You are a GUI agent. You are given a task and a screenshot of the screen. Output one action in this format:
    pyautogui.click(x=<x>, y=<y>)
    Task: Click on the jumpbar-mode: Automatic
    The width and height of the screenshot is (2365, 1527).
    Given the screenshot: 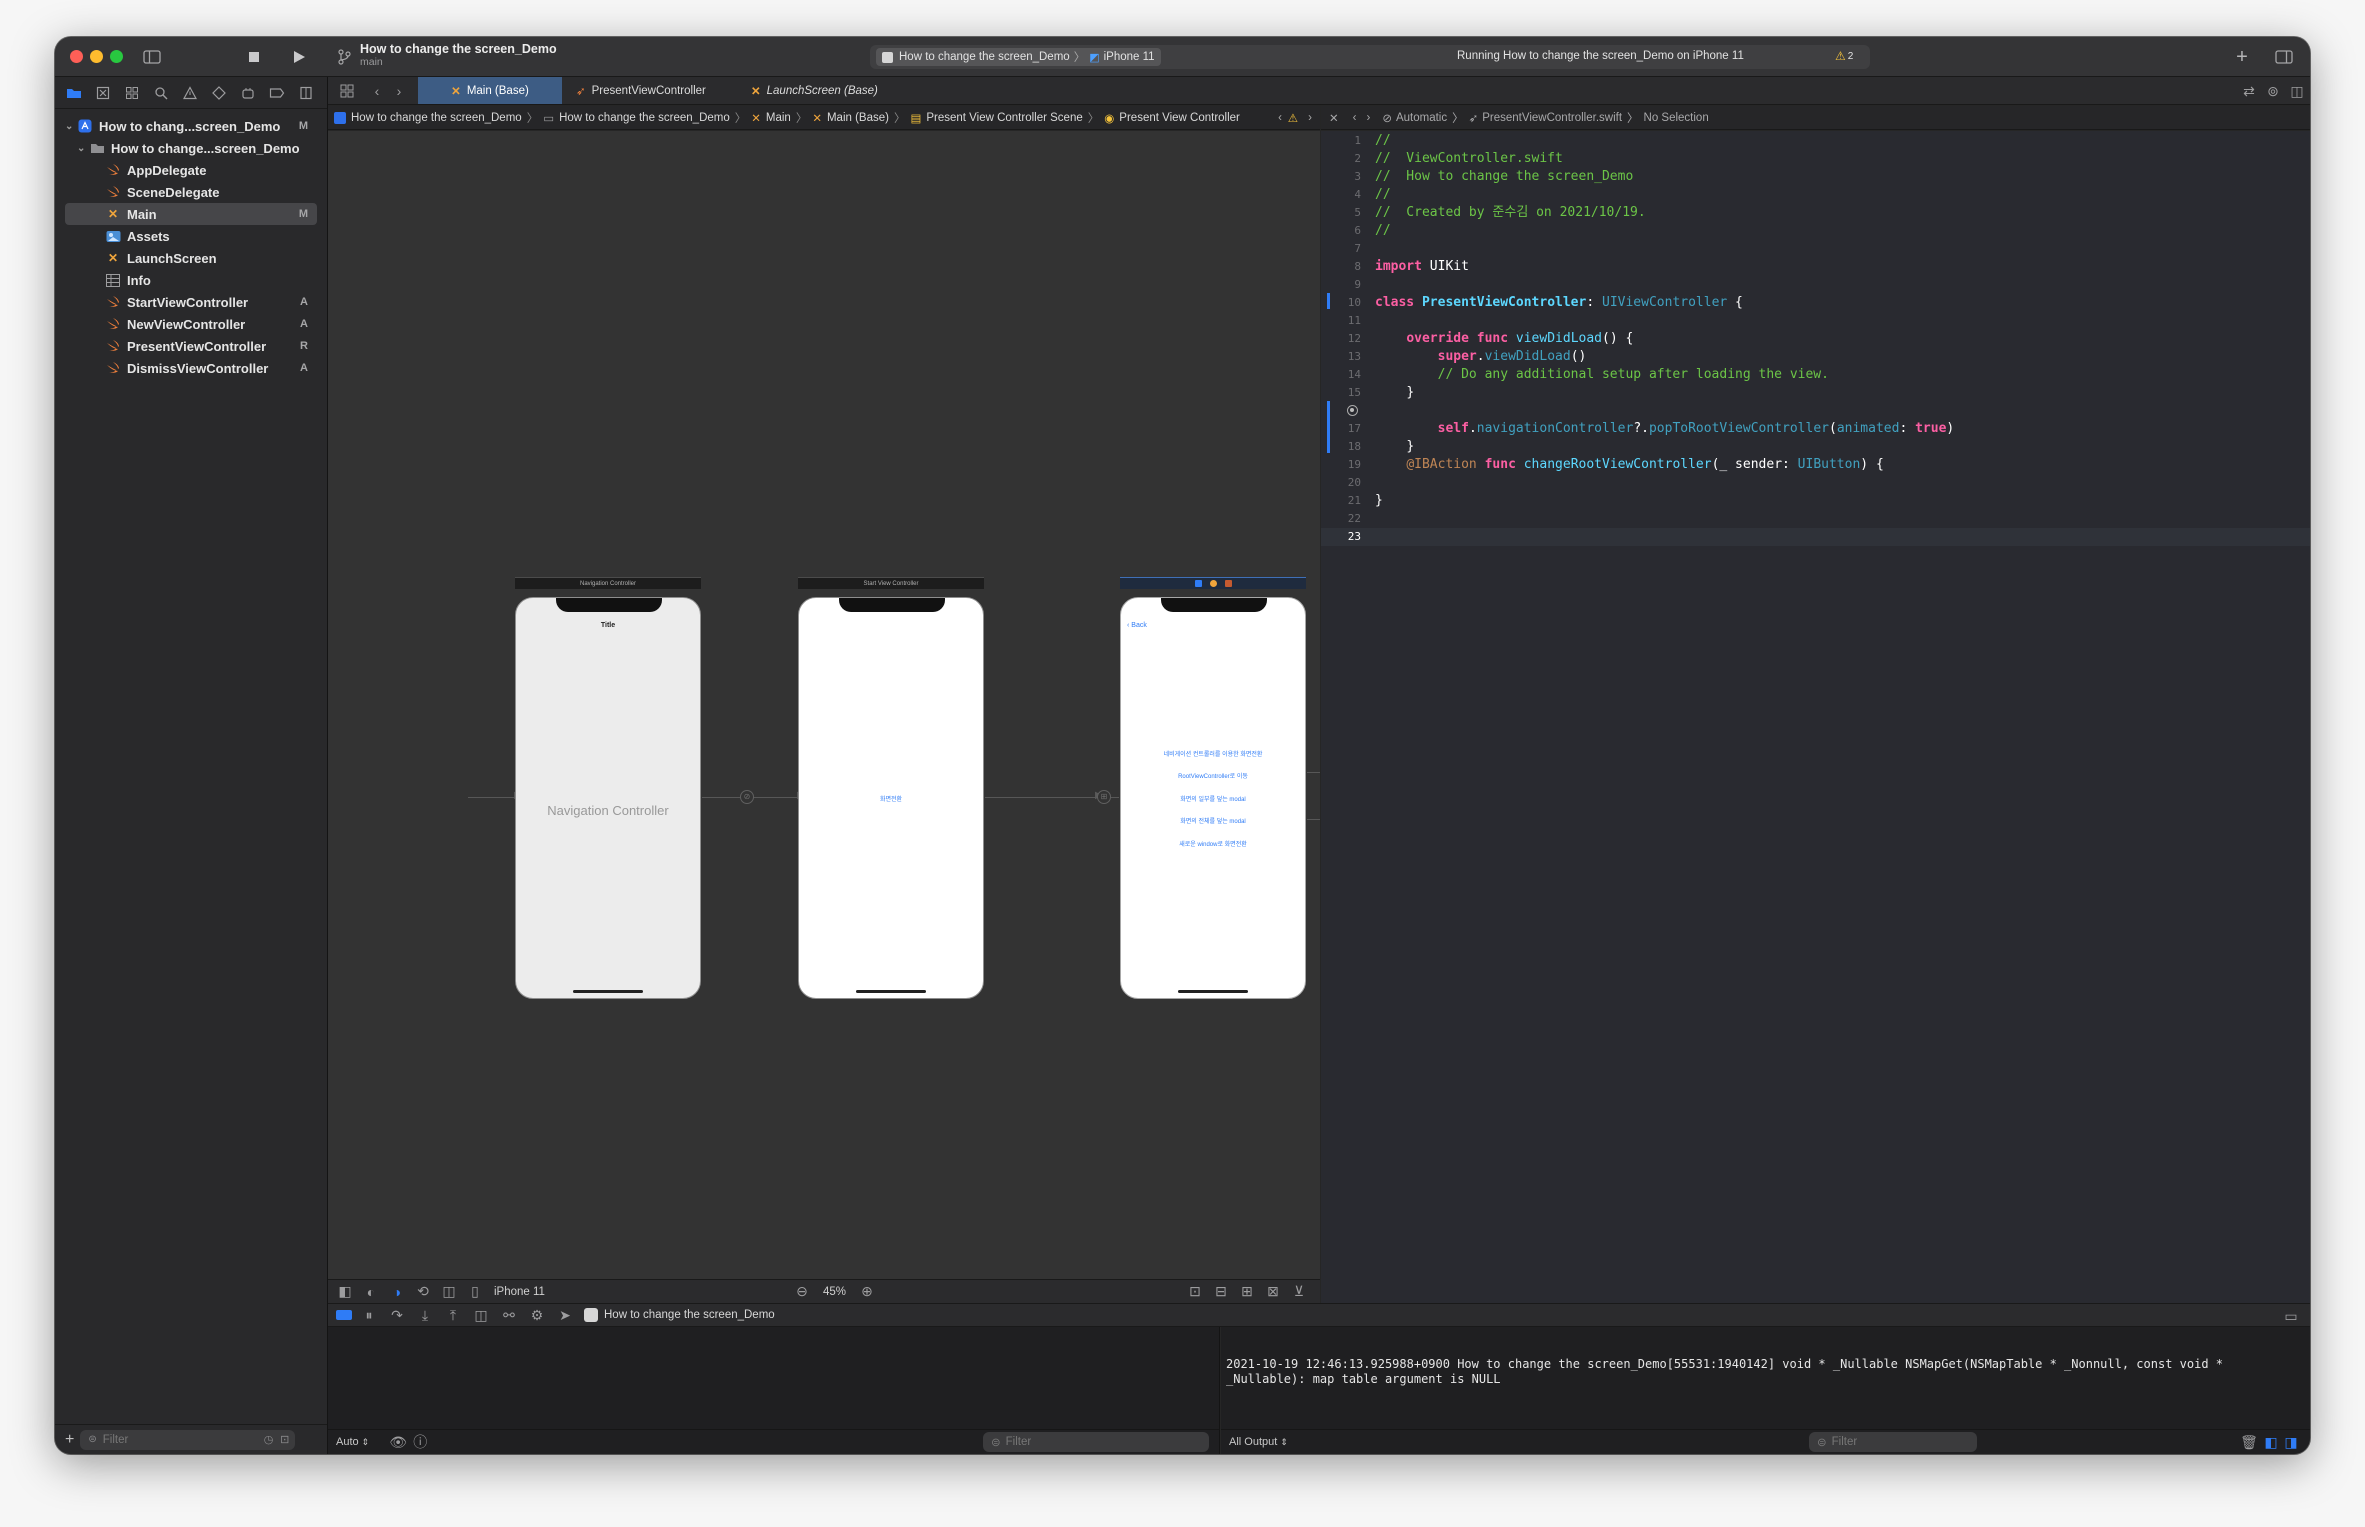 What is the action you would take?
    pyautogui.click(x=1421, y=118)
    